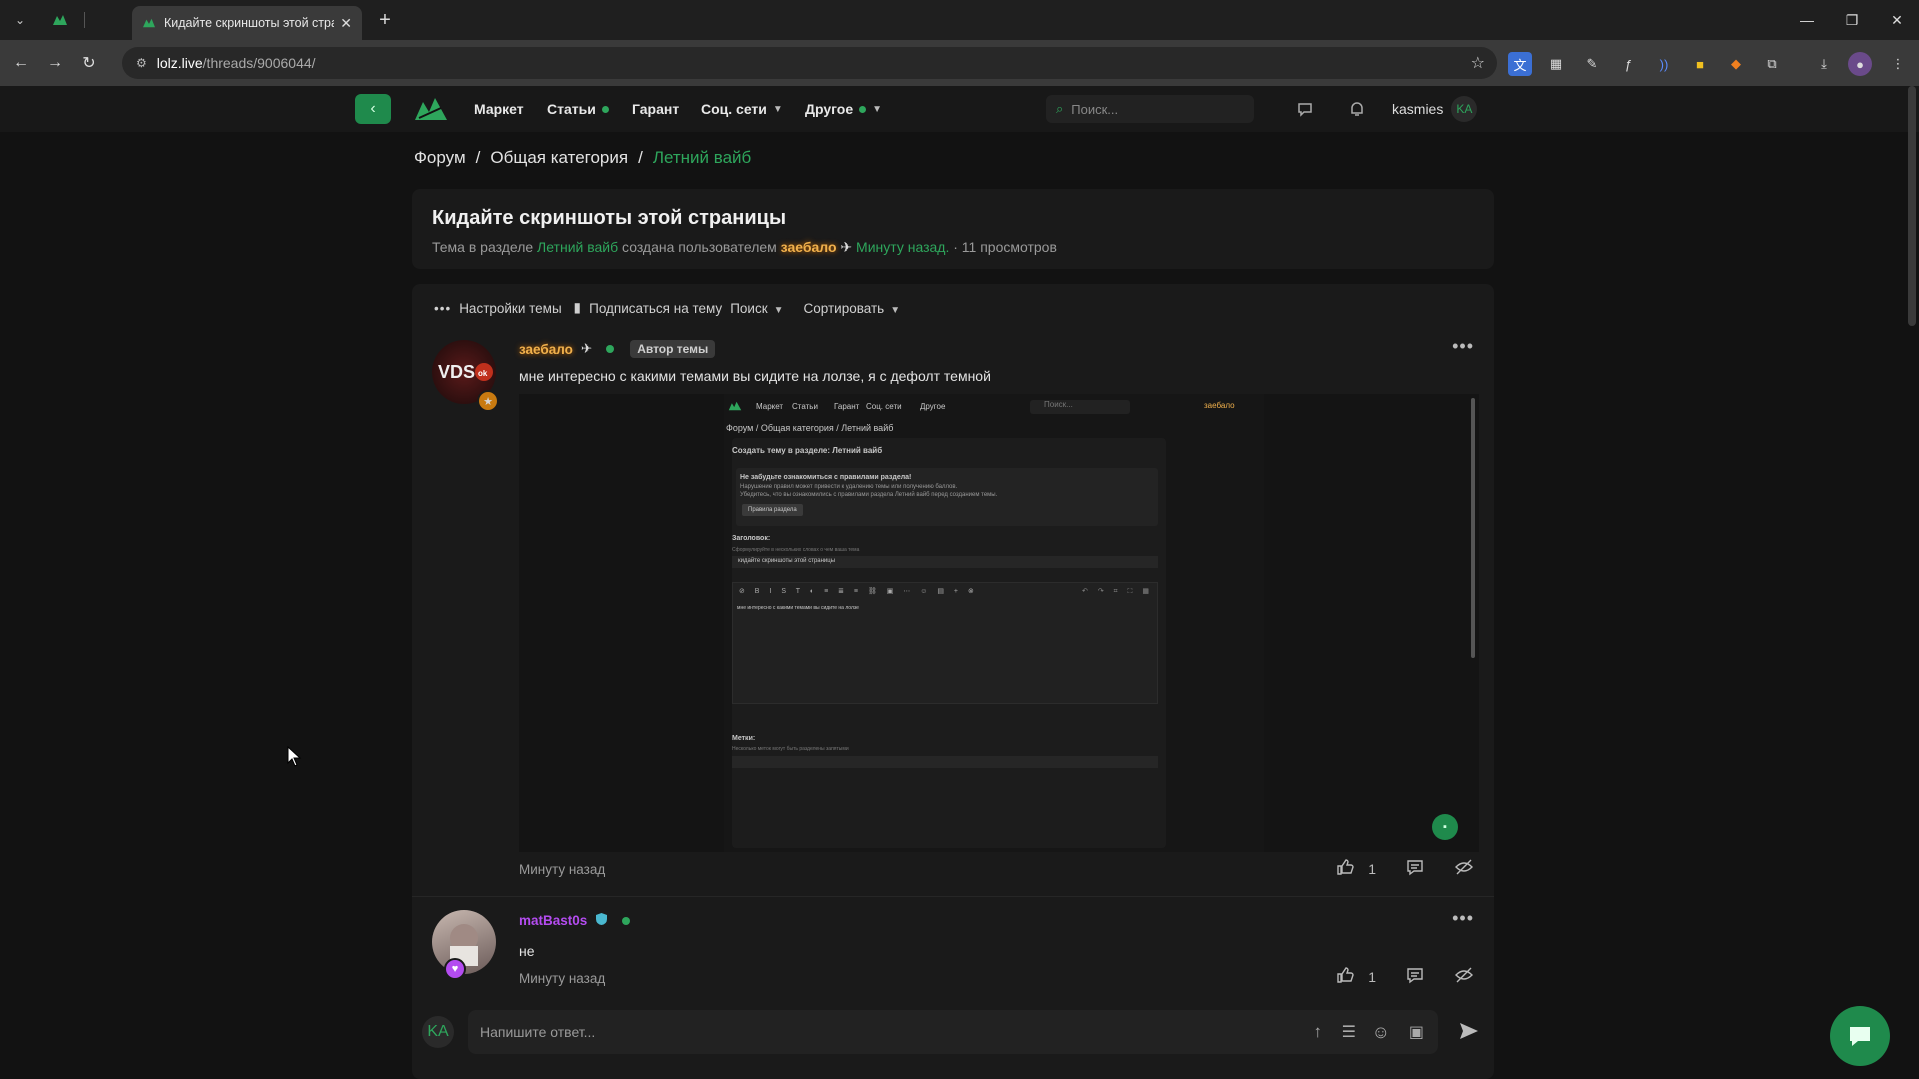  Describe the element at coordinates (933, 406) in the screenshot. I see `screenshot-nav-item: Другое` at that location.